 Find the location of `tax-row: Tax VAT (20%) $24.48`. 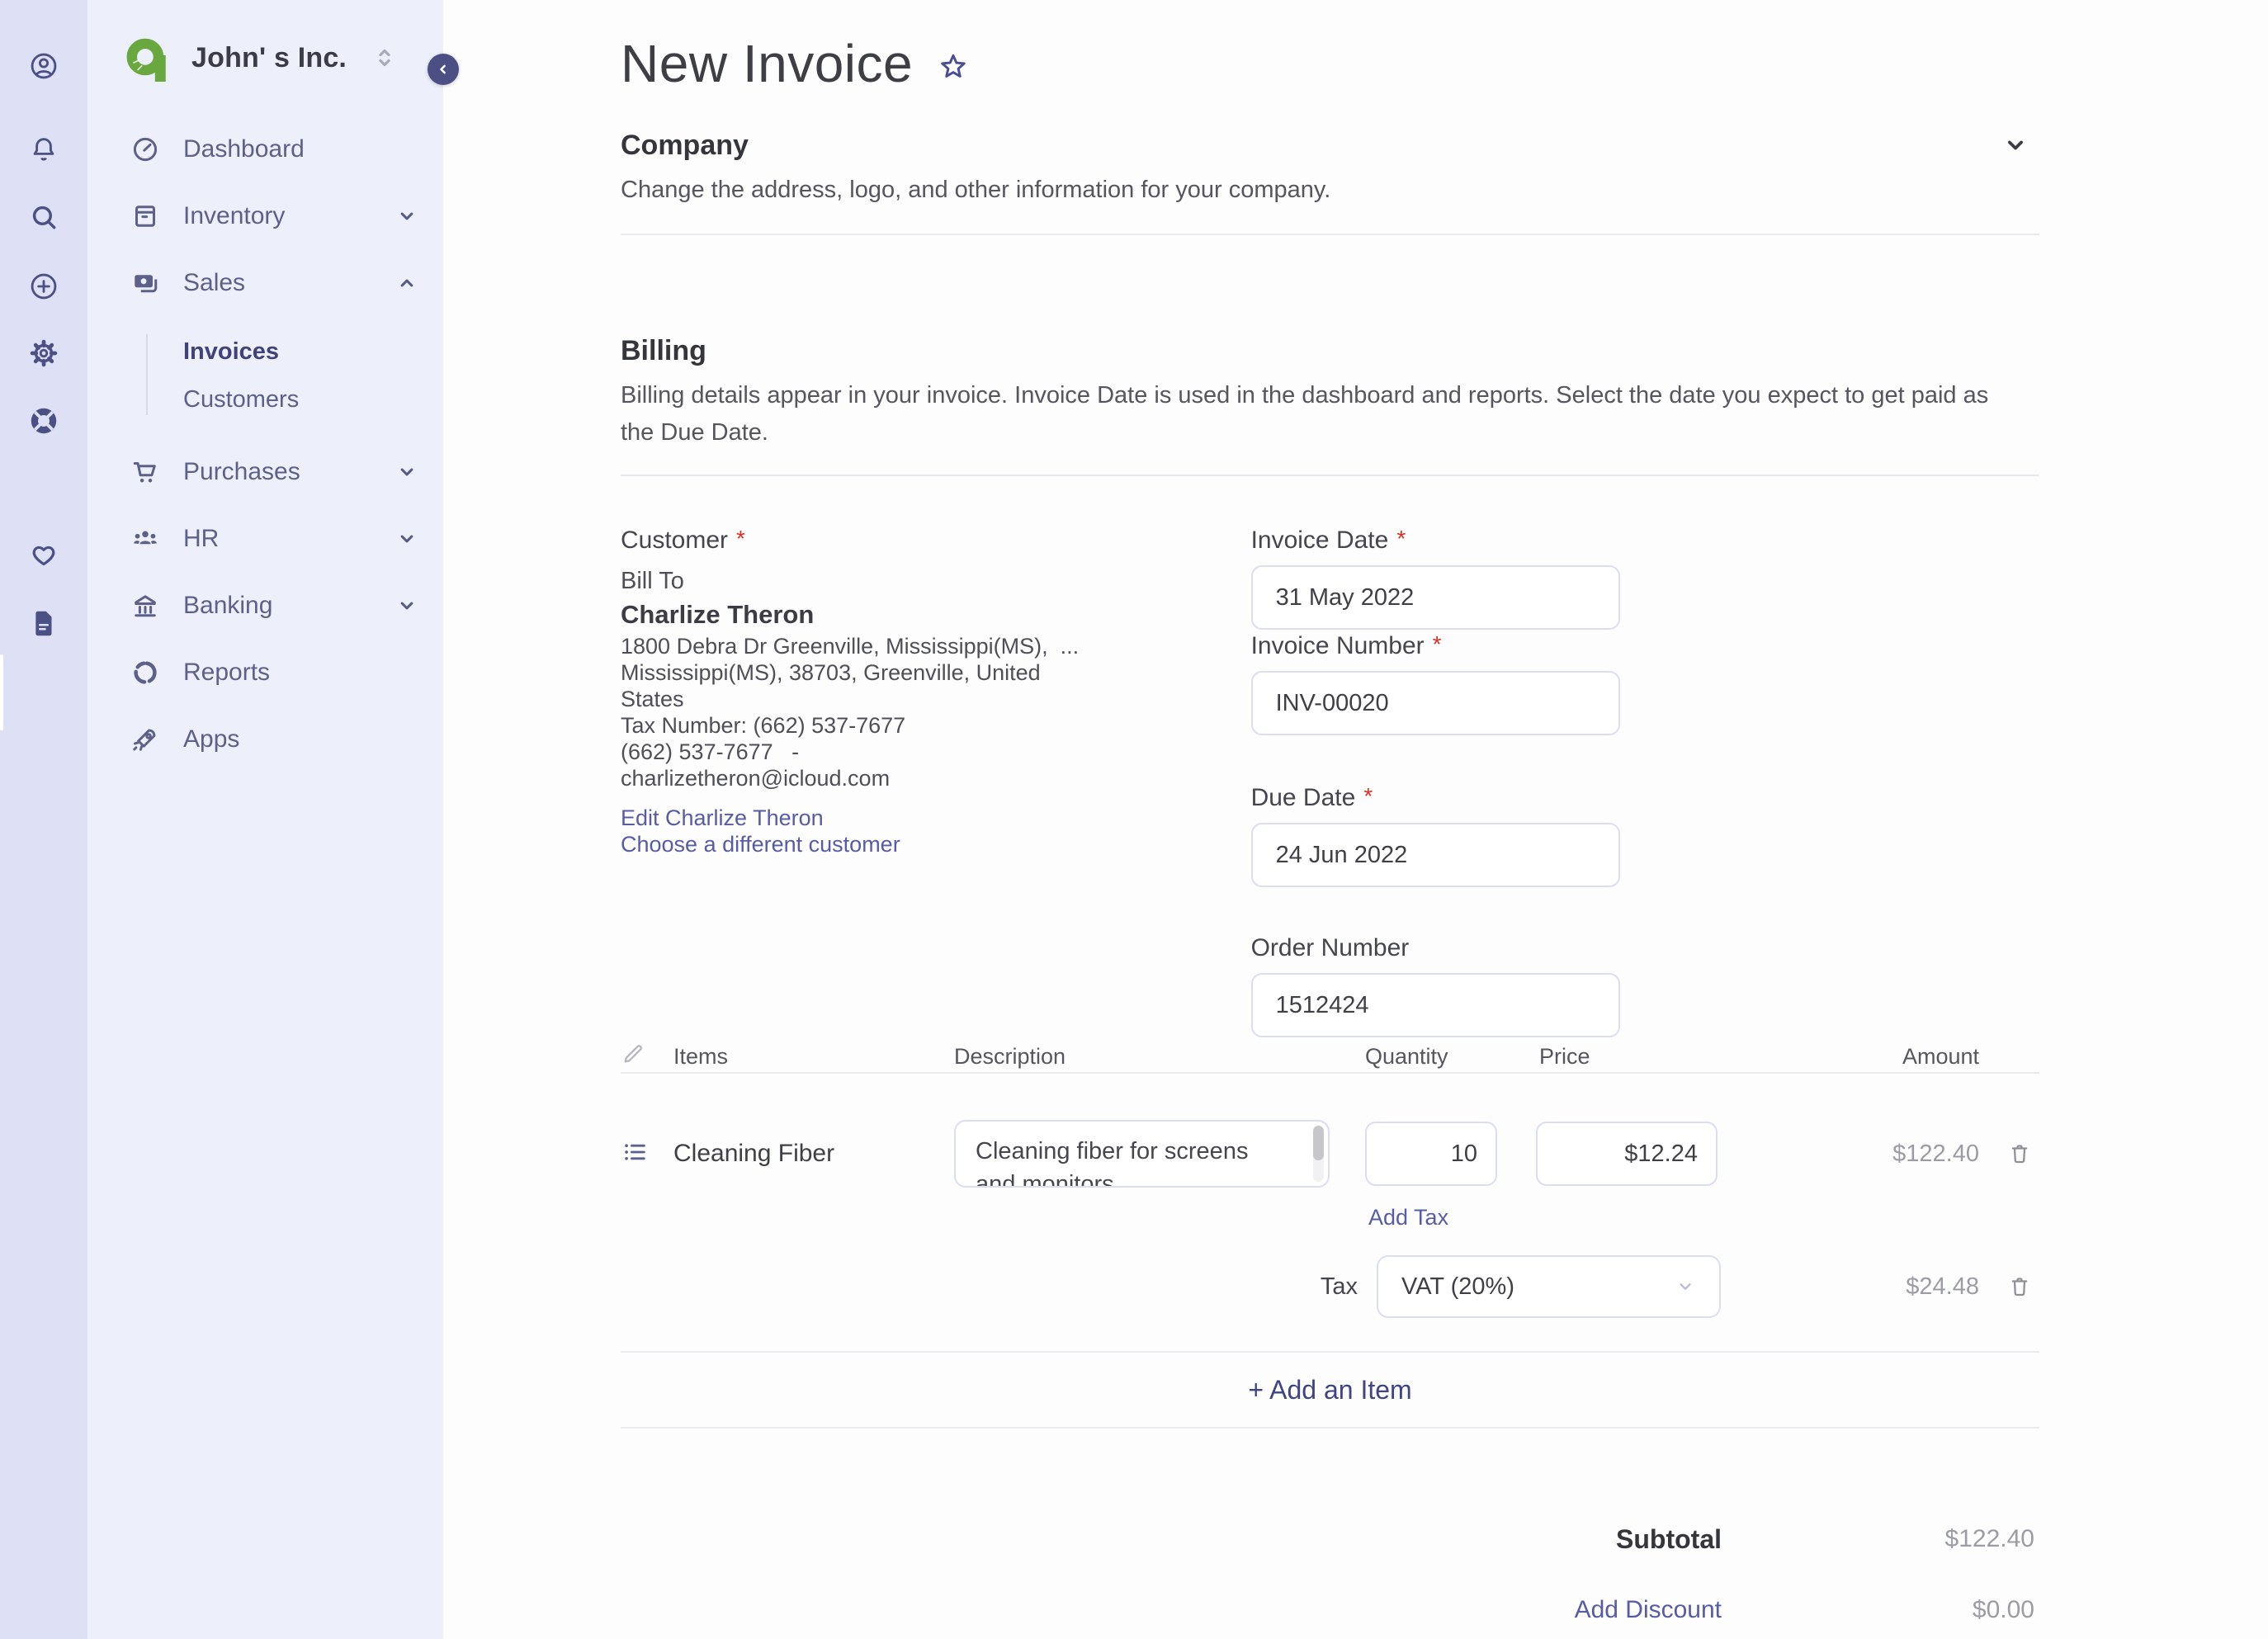

tax-row: Tax VAT (20%) $24.48 is located at coordinates (1330, 1286).